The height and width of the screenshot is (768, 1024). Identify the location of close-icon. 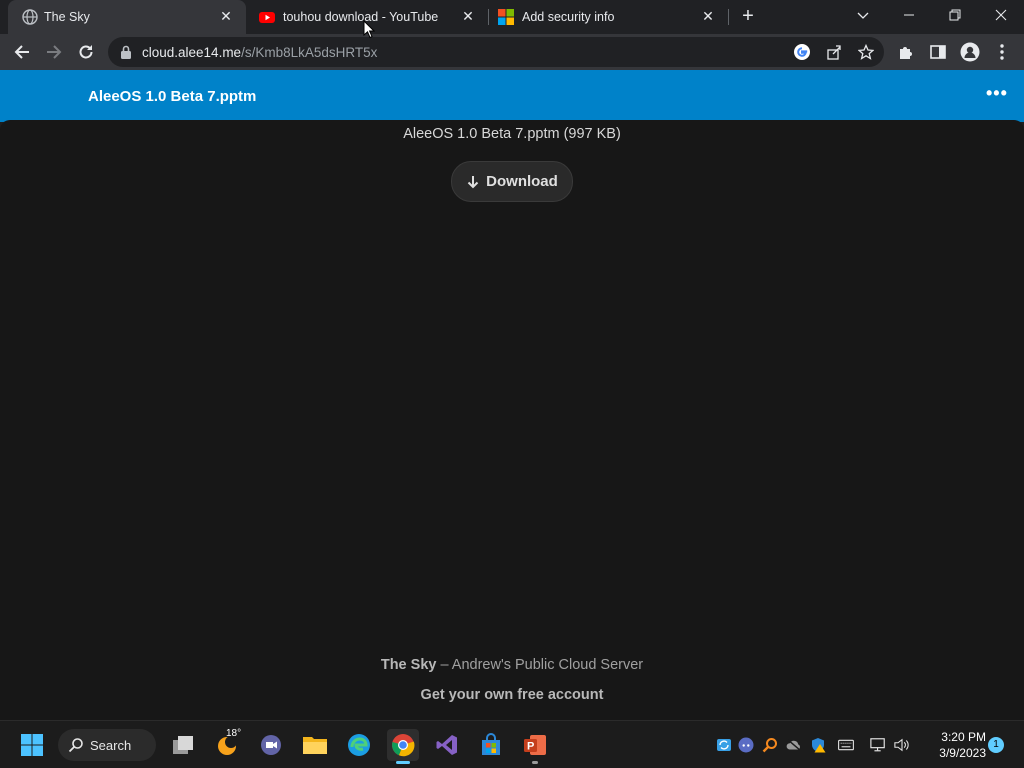
(1001, 15).